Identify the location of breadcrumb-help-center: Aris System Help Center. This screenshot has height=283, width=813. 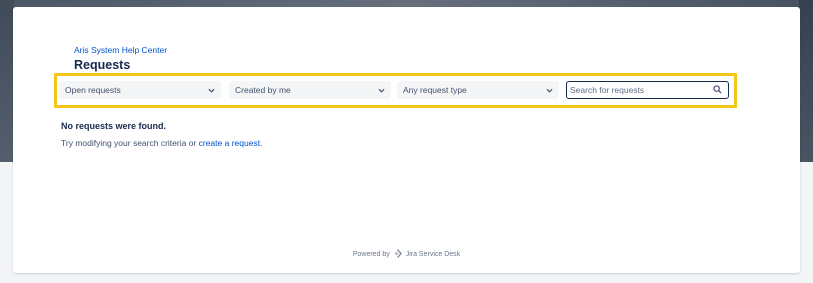
(120, 50).